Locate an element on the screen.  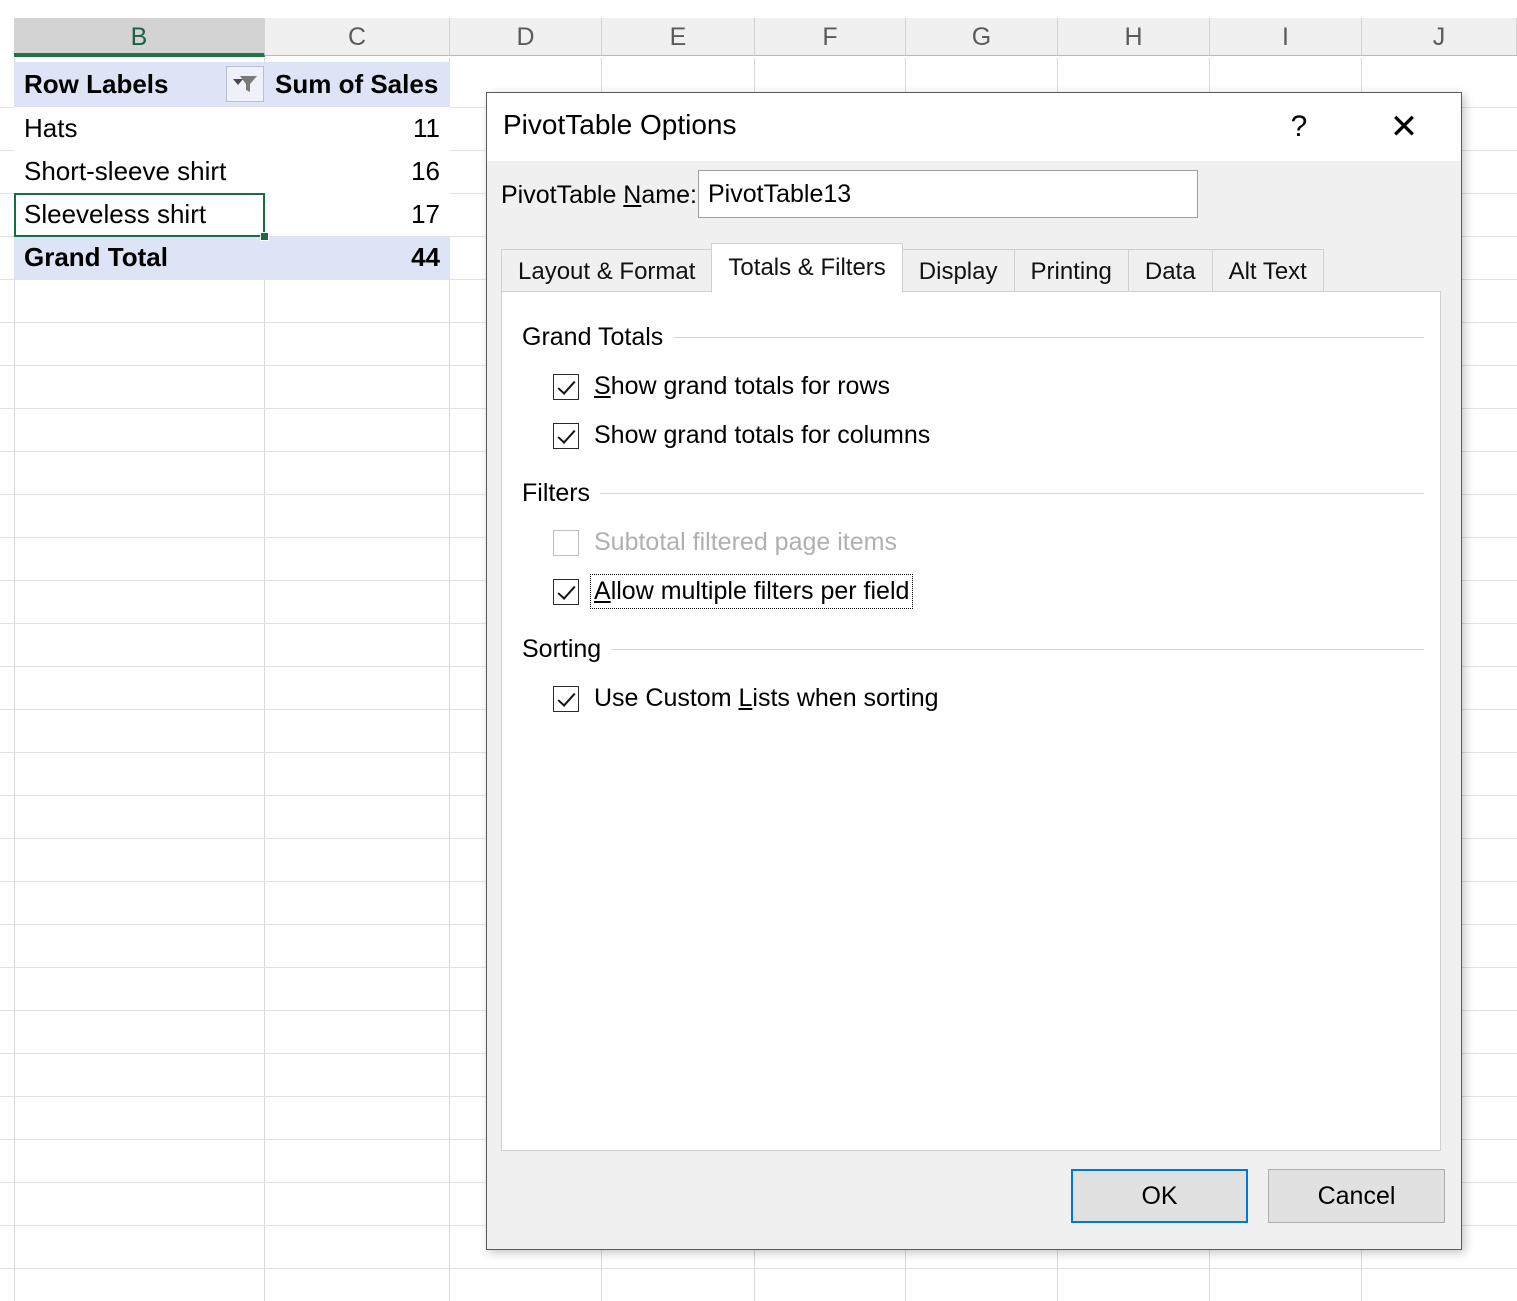
checkbox-subtotal-filtered-page-items: Subtotal filtered page items is located at coordinates (988, 542).